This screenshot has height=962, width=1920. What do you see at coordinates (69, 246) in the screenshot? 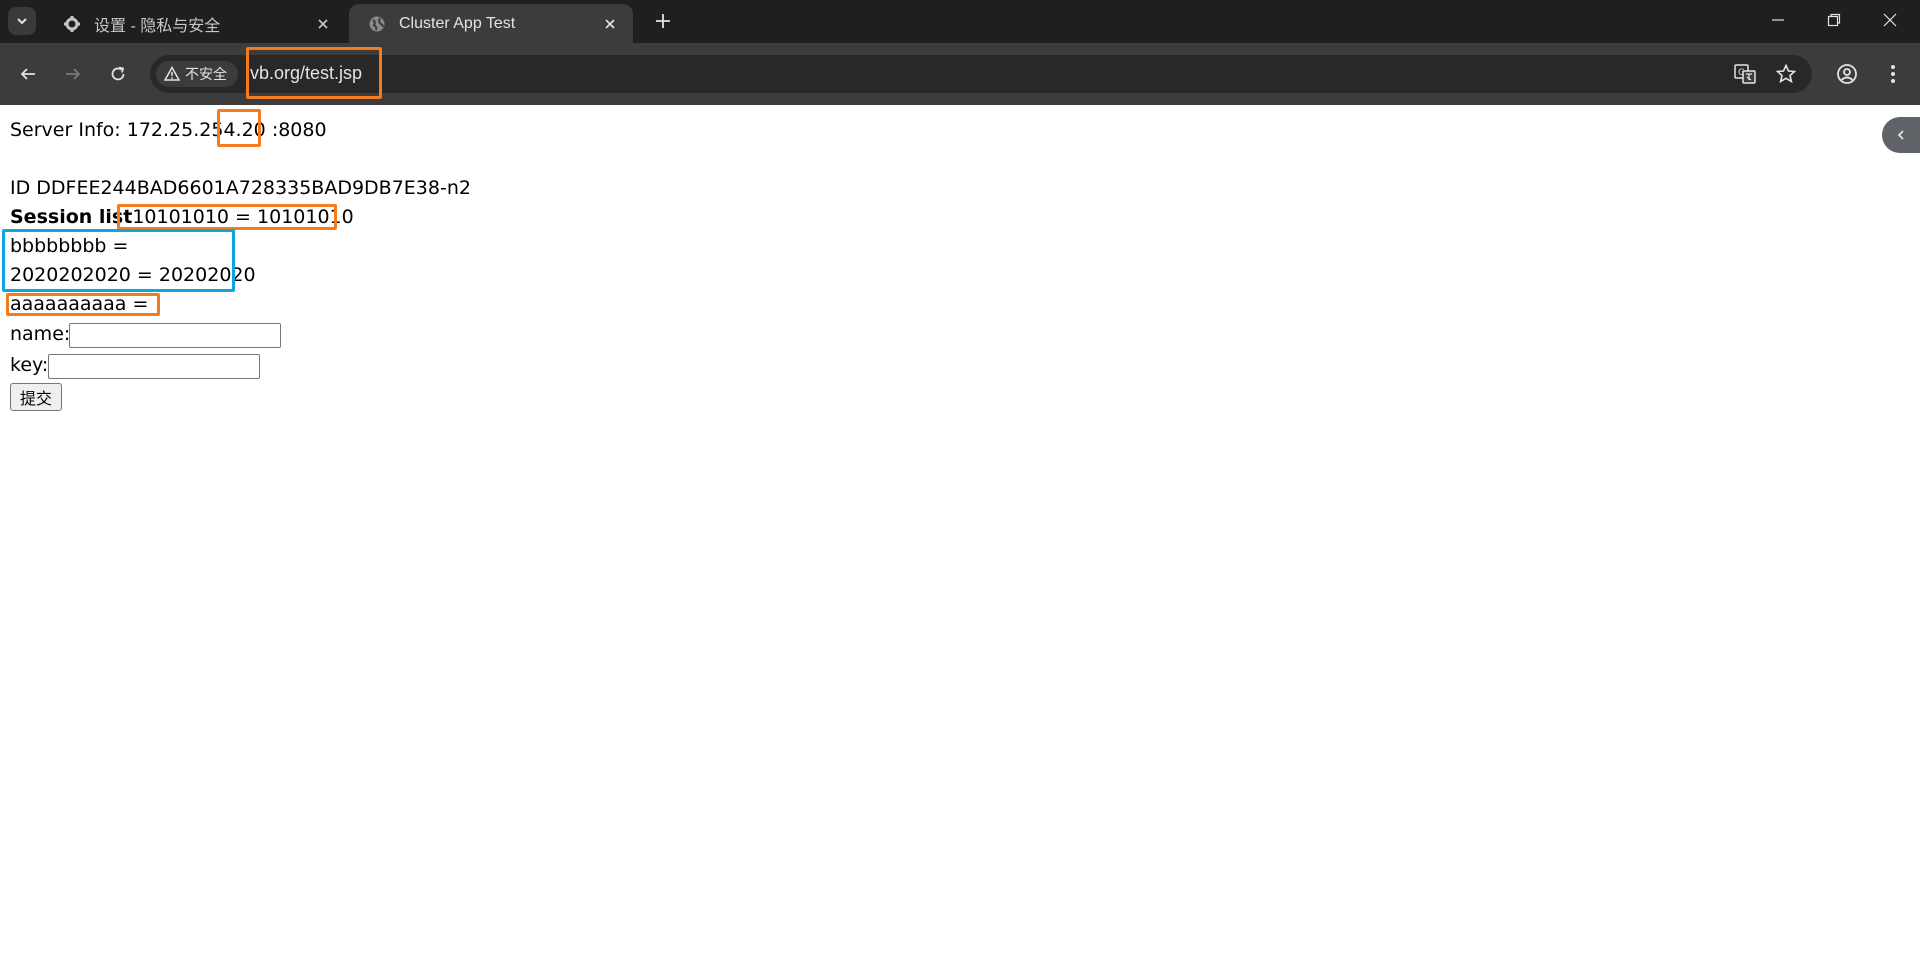
I see `session-entry: bbbbbbbb =` at bounding box center [69, 246].